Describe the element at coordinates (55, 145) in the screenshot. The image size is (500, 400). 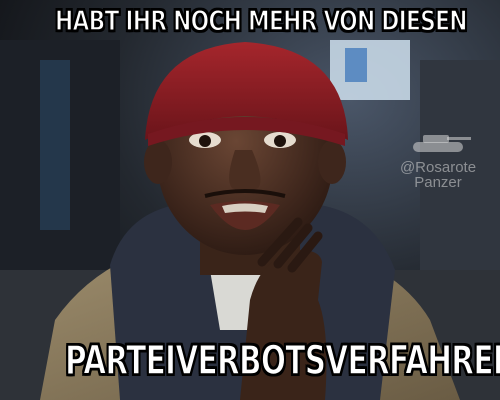
I see `blue-glass-panel` at that location.